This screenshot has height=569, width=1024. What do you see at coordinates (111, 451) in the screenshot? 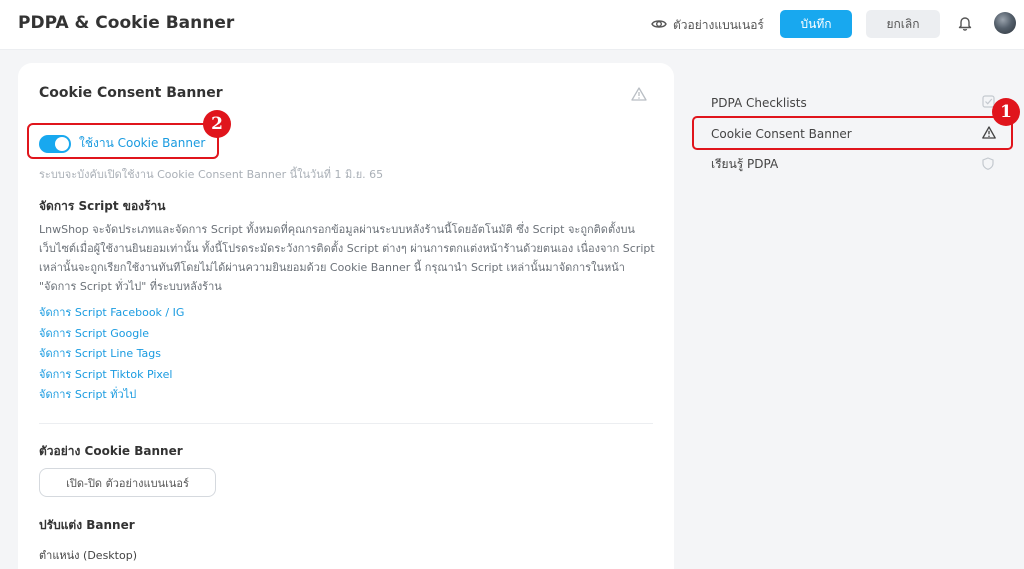
I see `preview-section-heading: ตัวอย่าง Cookie Banner` at bounding box center [111, 451].